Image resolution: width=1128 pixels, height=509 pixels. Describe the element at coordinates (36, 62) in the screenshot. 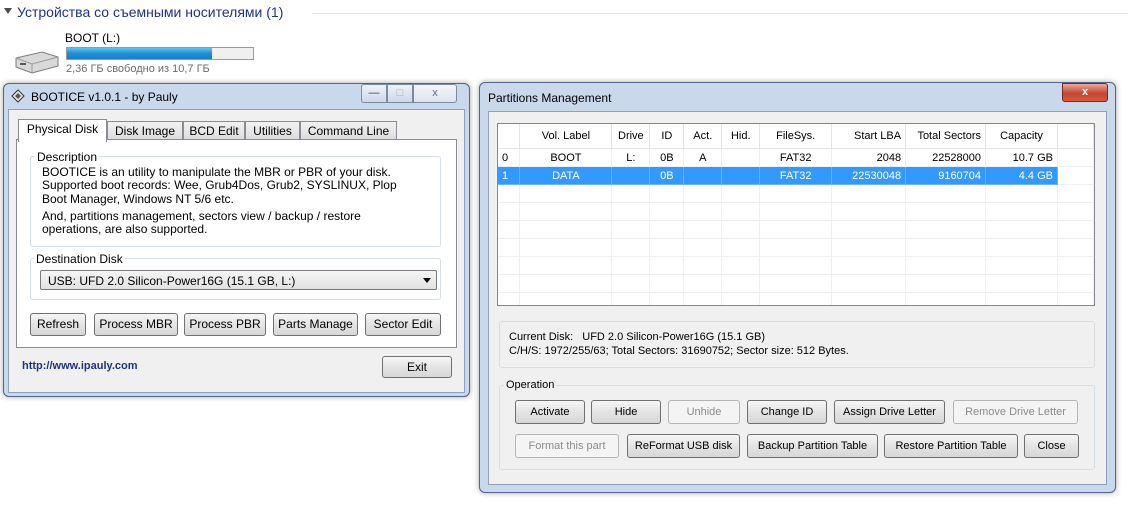

I see `usb-drive-icon` at that location.